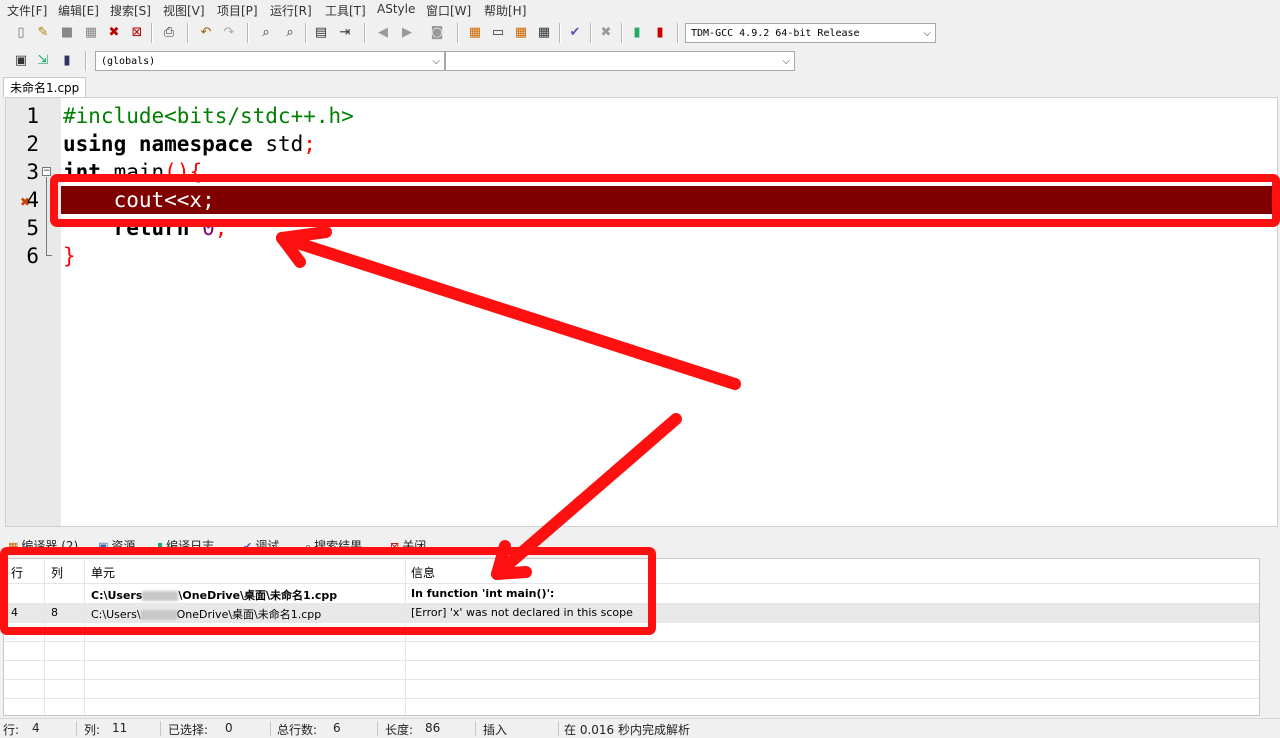 The image size is (1280, 738). I want to click on status-length-label: 长度:, so click(399, 730).